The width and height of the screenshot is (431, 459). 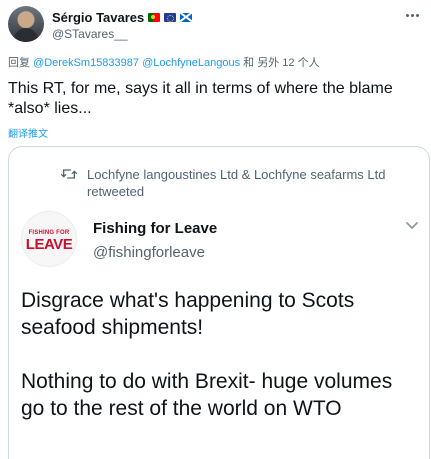 What do you see at coordinates (98, 17) in the screenshot?
I see `author-display-name: Sérgio Tavares` at bounding box center [98, 17].